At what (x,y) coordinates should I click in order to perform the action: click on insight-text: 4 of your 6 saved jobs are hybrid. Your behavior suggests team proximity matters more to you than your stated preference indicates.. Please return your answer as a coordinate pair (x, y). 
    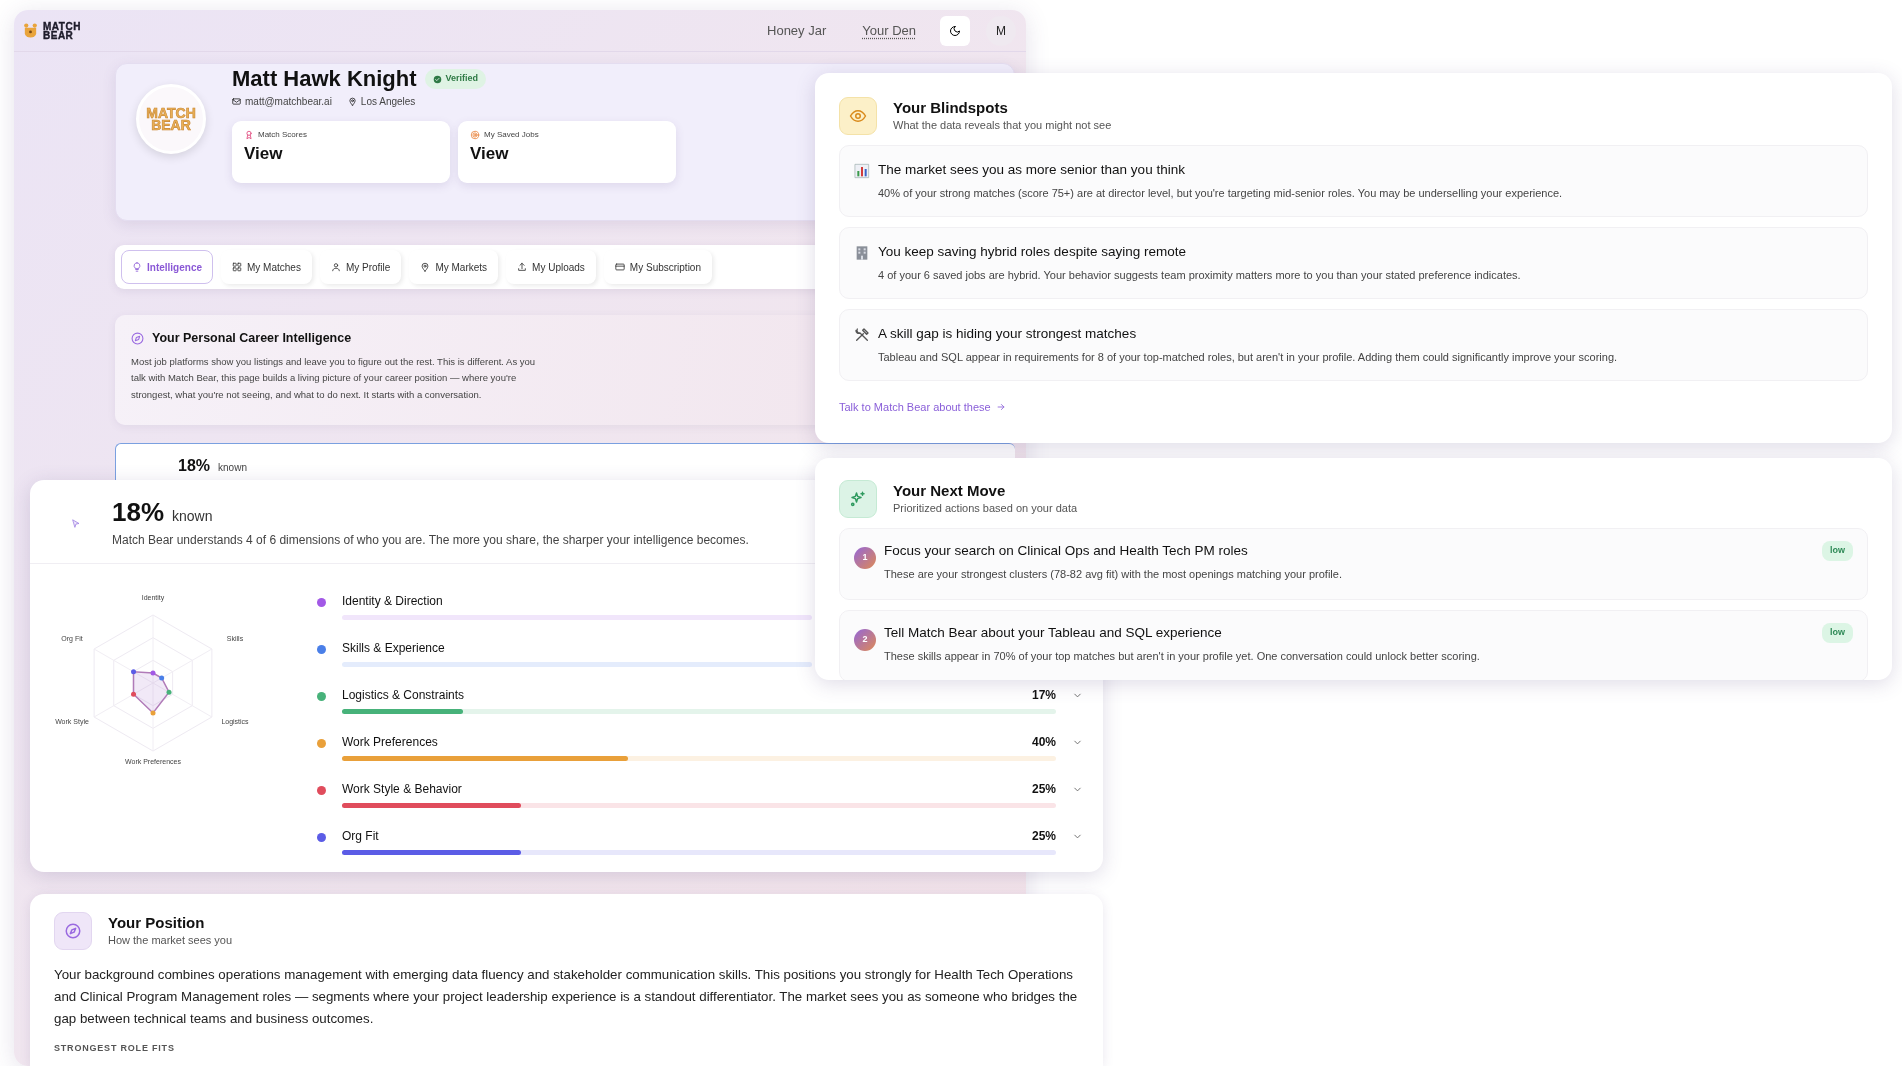
    Looking at the image, I should click on (1199, 276).